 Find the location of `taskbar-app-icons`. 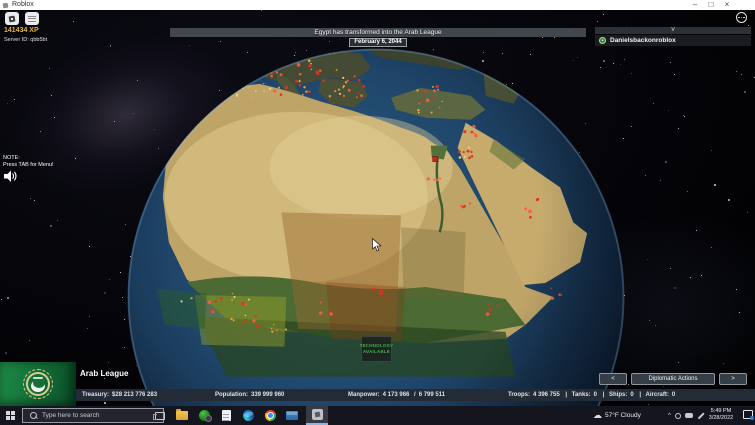

taskbar-app-icons is located at coordinates (240, 415).